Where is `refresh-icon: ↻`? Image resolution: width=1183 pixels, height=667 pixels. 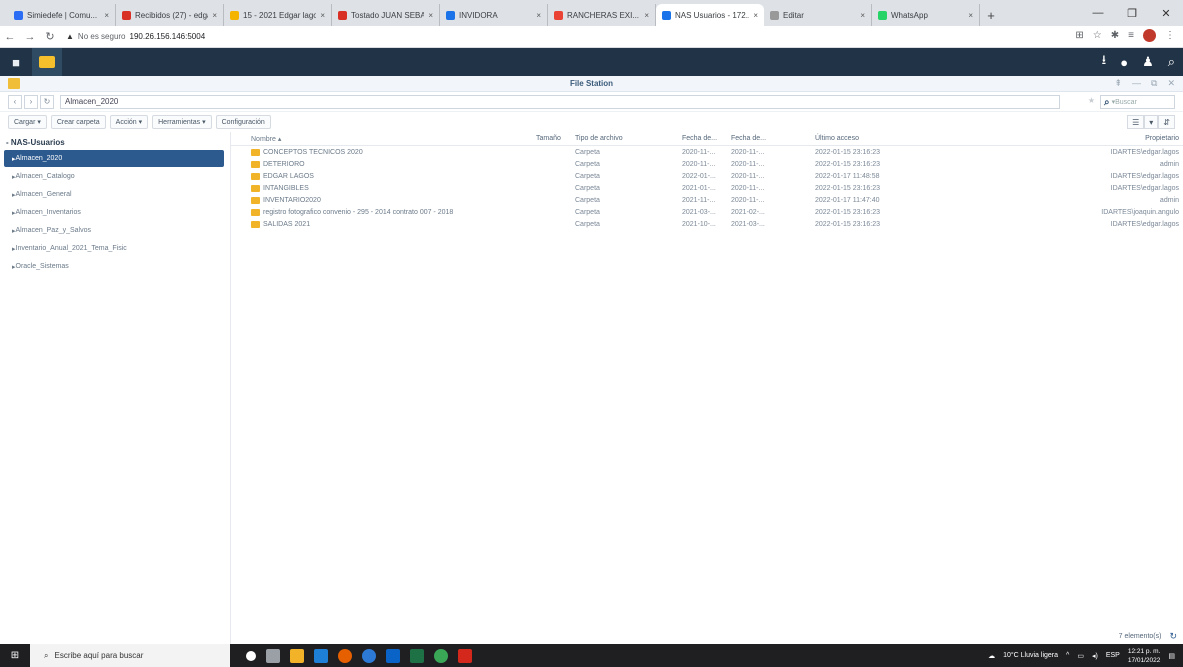 refresh-icon: ↻ is located at coordinates (1173, 636).